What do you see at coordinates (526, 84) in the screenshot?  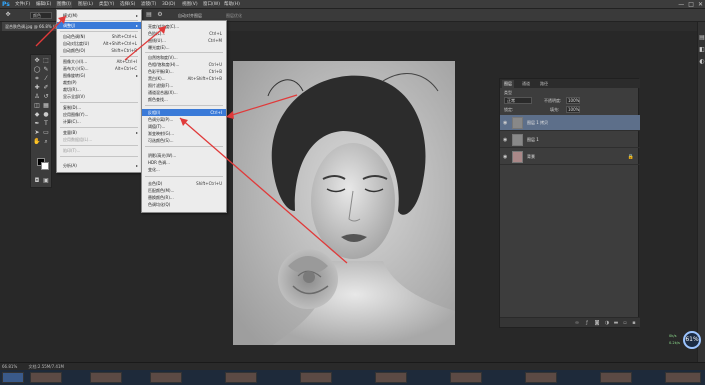 I see `tab-channels: 通道` at bounding box center [526, 84].